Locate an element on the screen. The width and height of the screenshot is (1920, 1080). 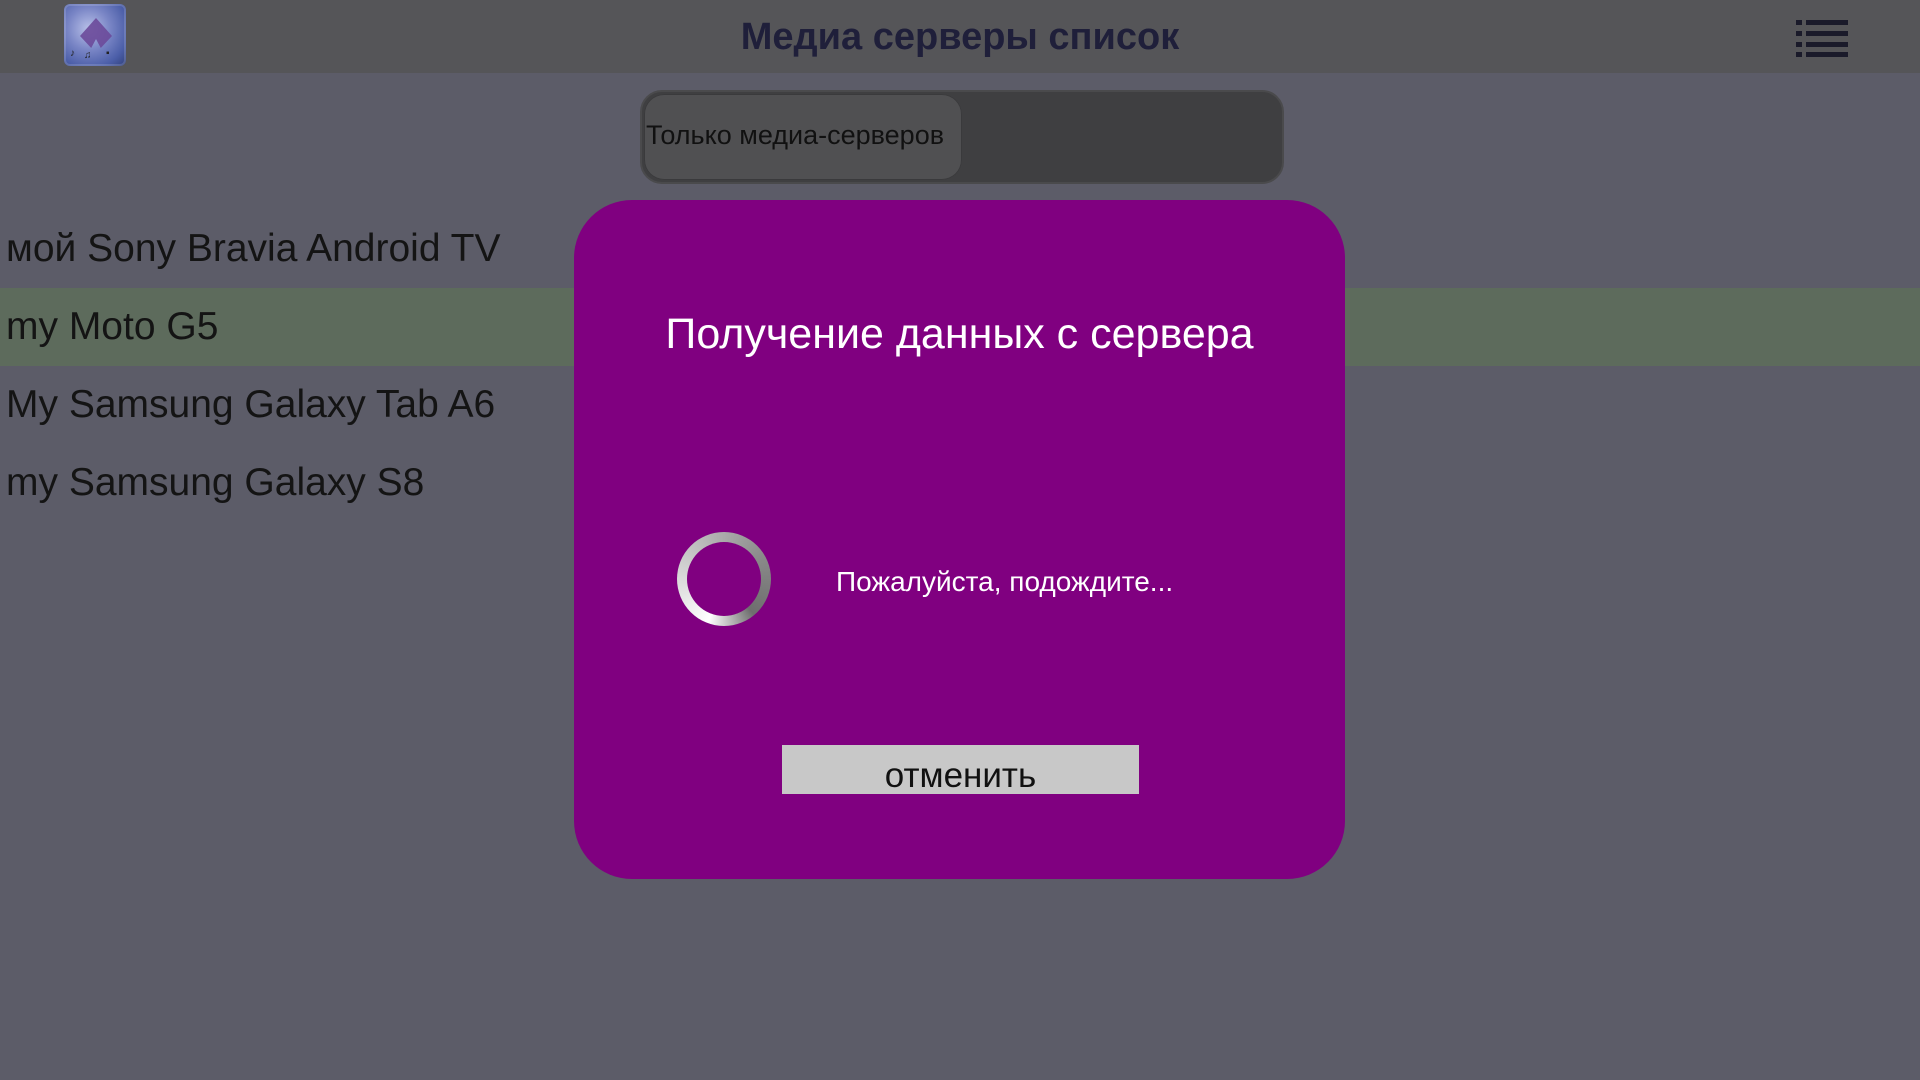
toggle-label: Только медиа-серверов is located at coordinates (795, 135).